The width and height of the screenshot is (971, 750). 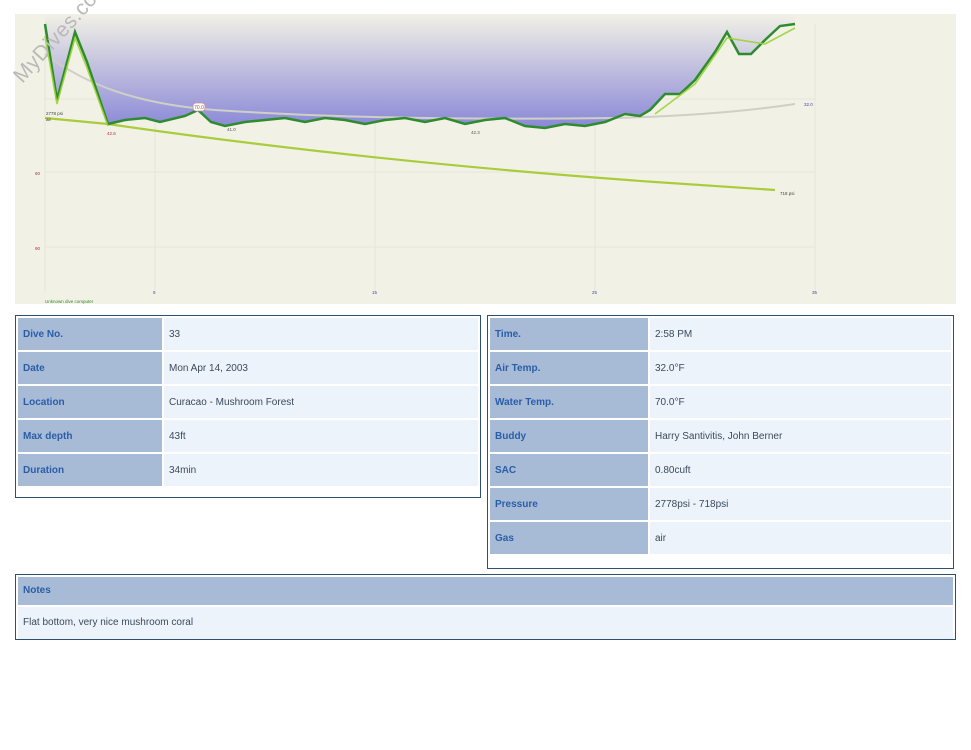 What do you see at coordinates (800, 436) in the screenshot?
I see `buddy-value: Harry Santivitis, John Berner` at bounding box center [800, 436].